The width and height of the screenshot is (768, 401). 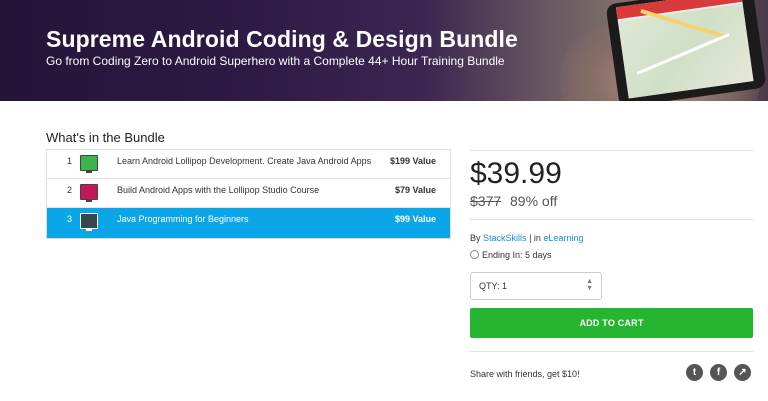 What do you see at coordinates (486, 201) in the screenshot?
I see `original-price: $377` at bounding box center [486, 201].